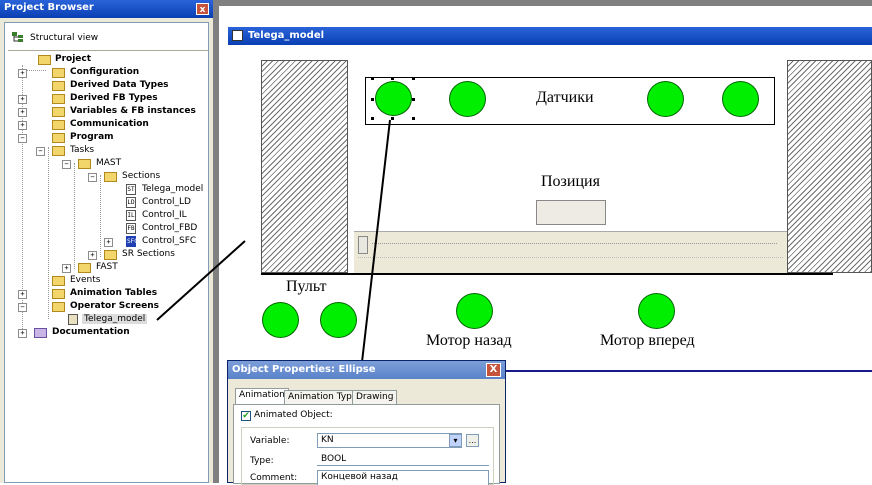  What do you see at coordinates (455, 440) in the screenshot?
I see `chevron-down-icon: ▾` at bounding box center [455, 440].